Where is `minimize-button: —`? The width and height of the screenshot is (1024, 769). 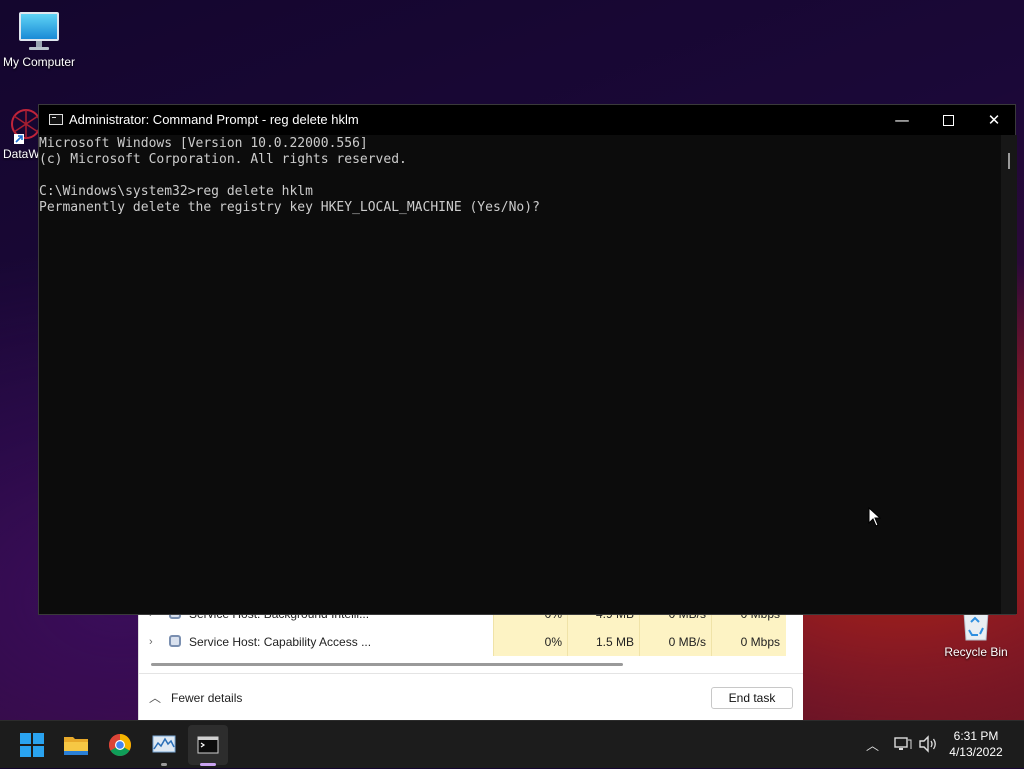 minimize-button: — is located at coordinates (902, 120).